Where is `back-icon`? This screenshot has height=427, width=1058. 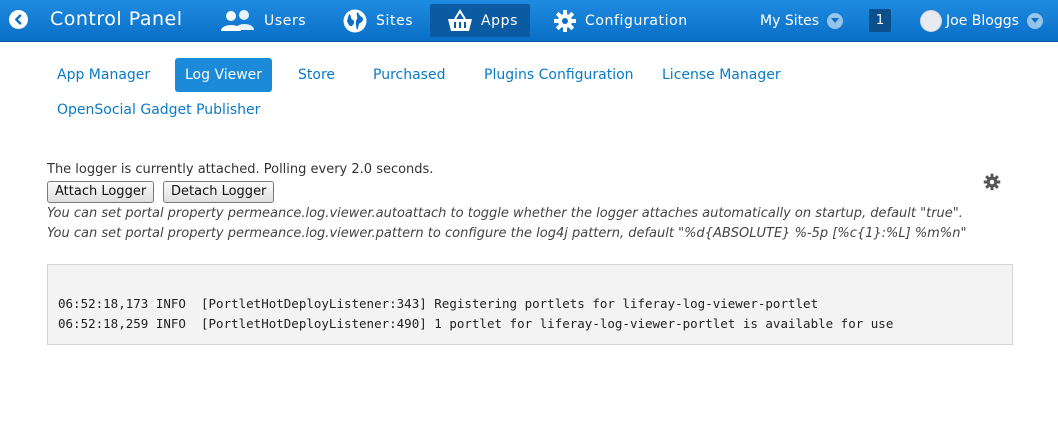 back-icon is located at coordinates (18, 19).